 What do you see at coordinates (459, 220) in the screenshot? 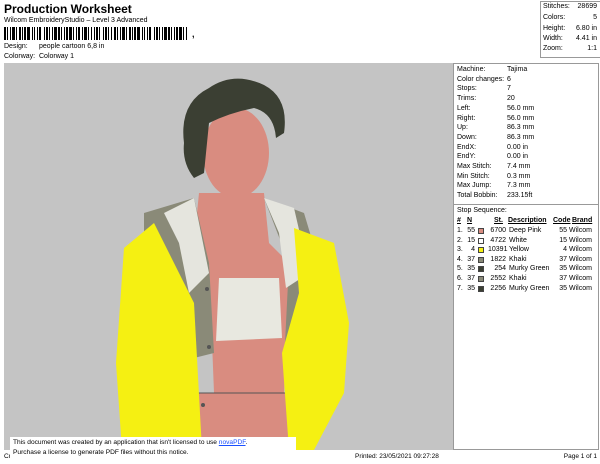
I see `col-num: #` at bounding box center [459, 220].